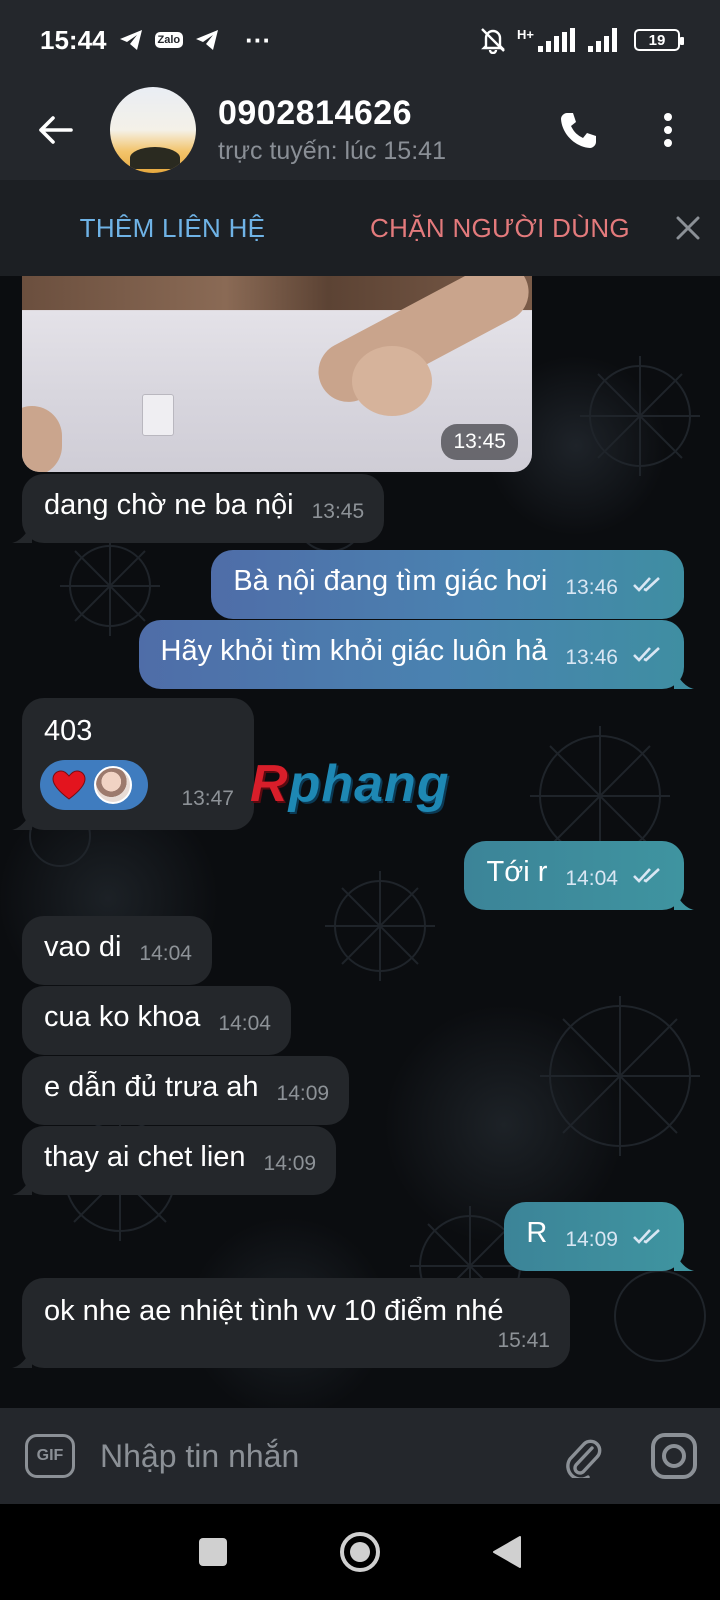 Image resolution: width=720 pixels, height=1600 pixels. I want to click on contact-avatar, so click(153, 130).